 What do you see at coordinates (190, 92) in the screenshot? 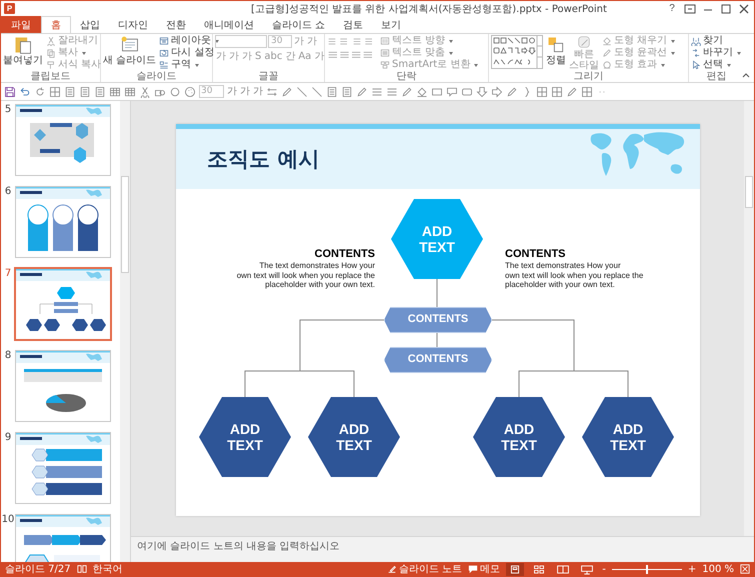
I see `palette-icon` at bounding box center [190, 92].